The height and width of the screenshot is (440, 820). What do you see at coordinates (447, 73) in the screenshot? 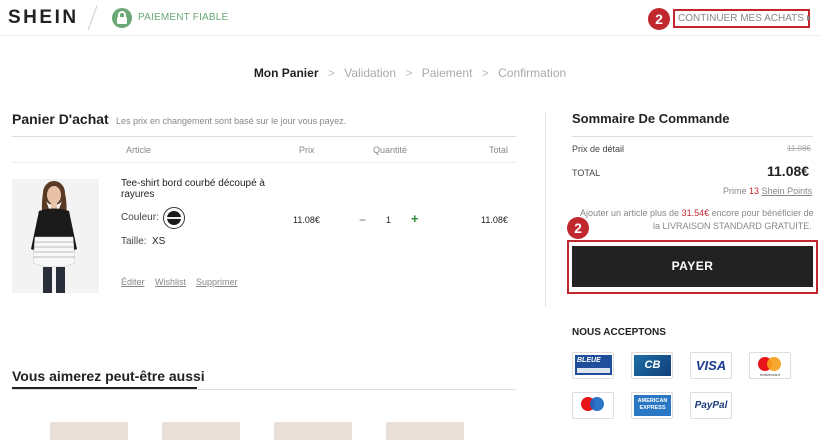
I see `step-payment: Paiement` at bounding box center [447, 73].